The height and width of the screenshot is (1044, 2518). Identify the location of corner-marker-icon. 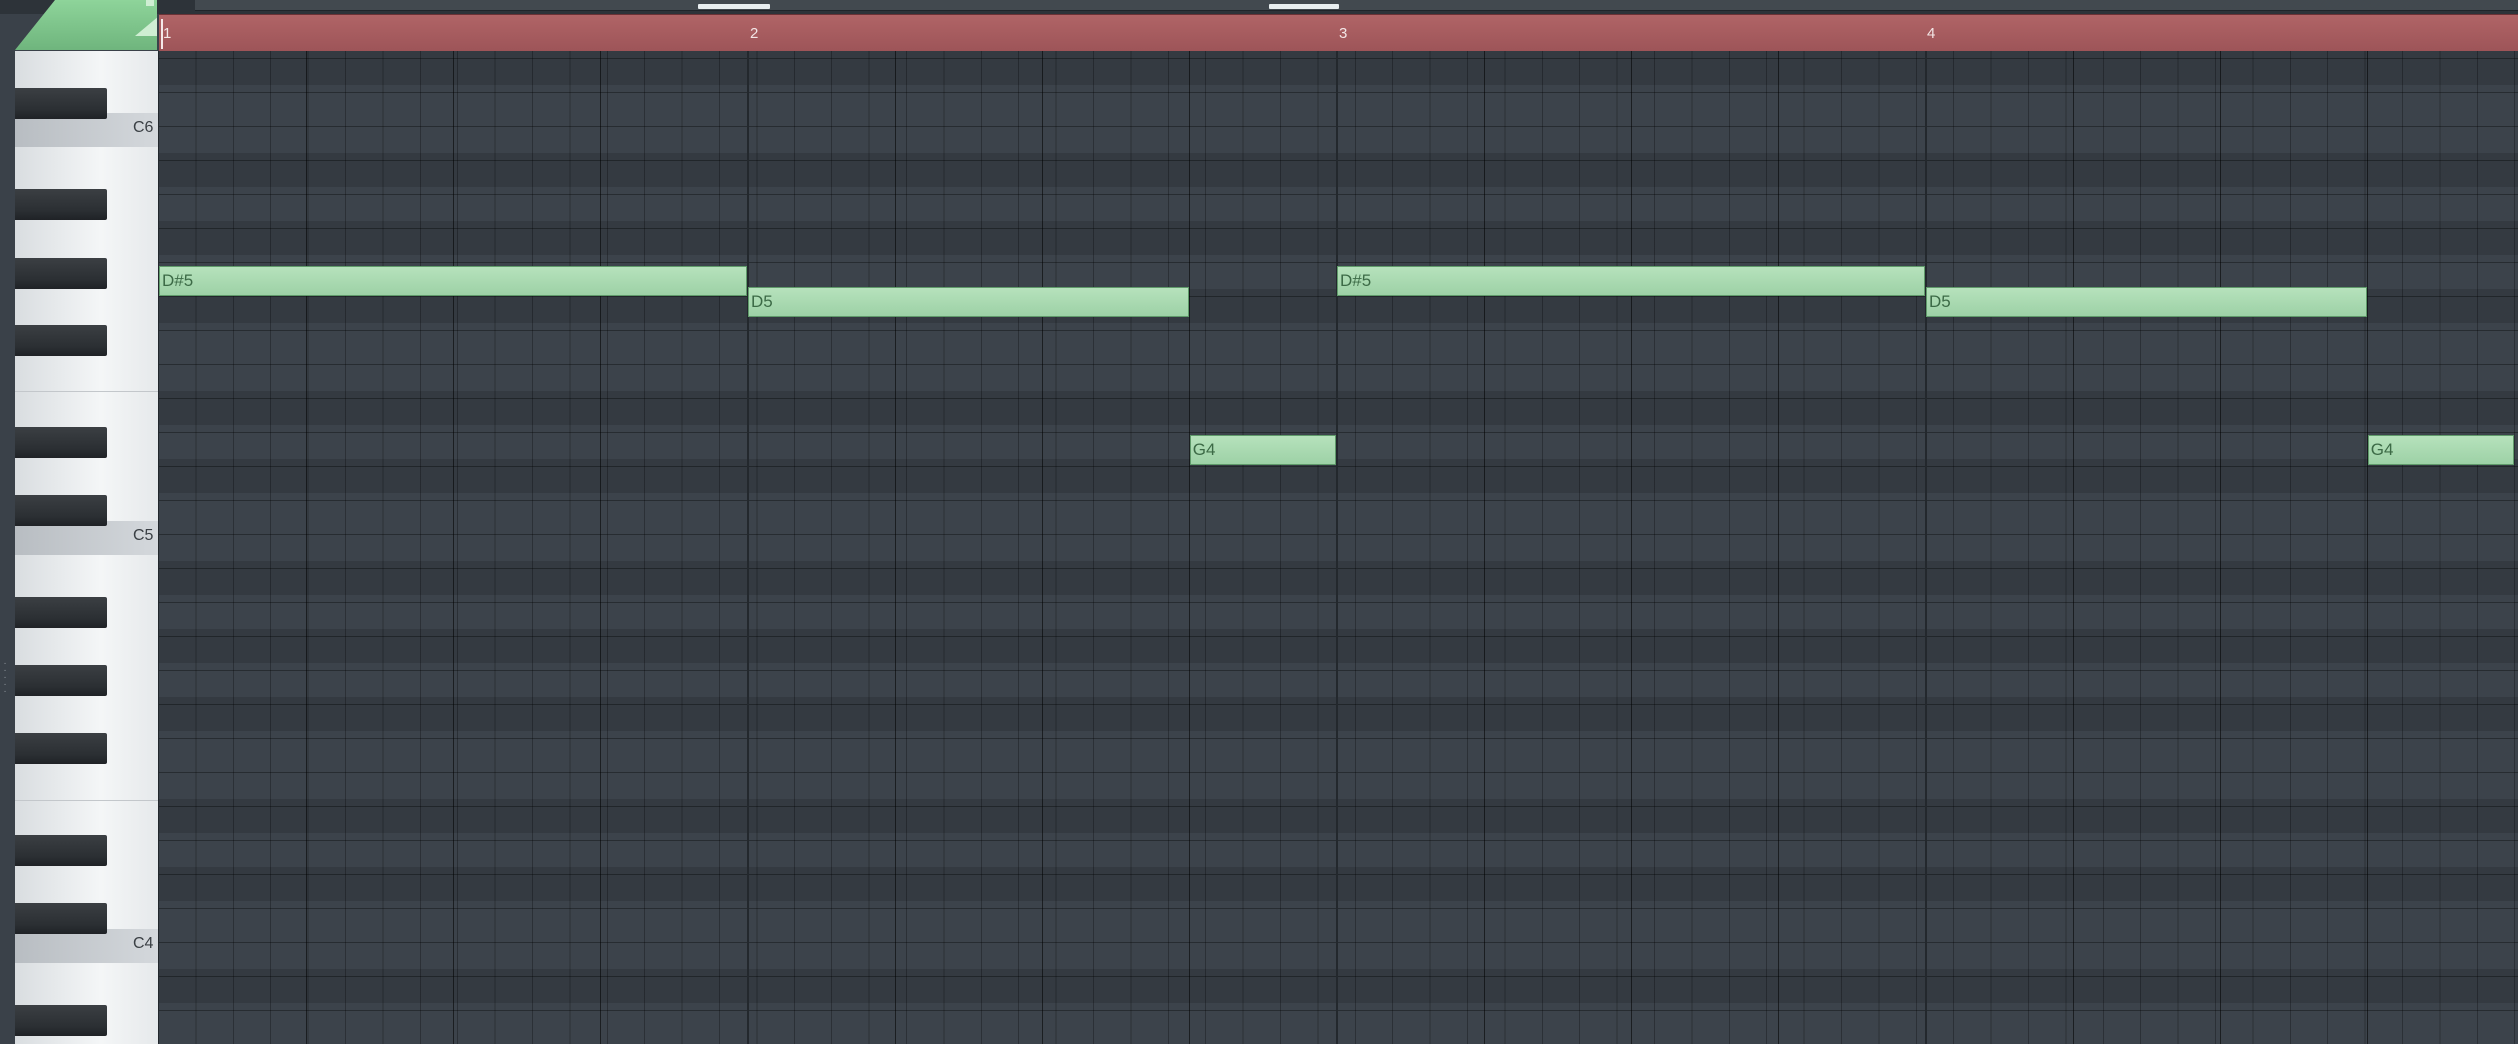
(150, 3).